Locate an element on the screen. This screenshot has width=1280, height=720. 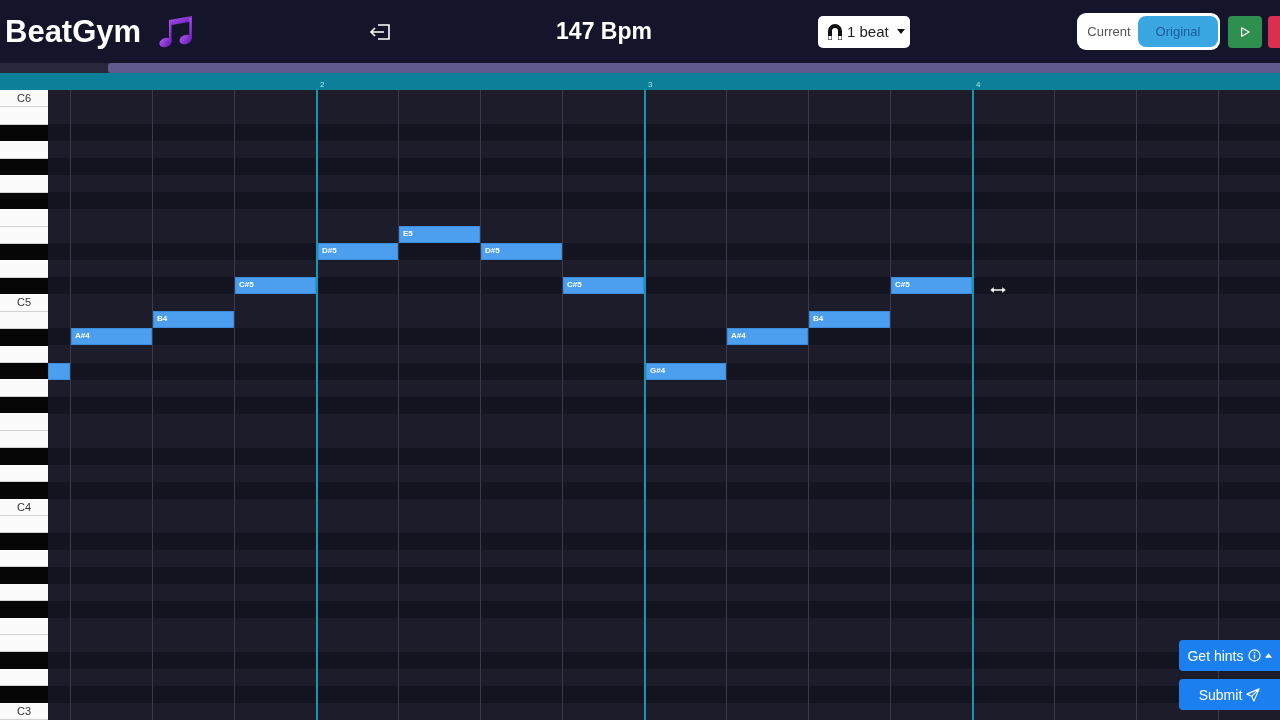
bar-number: 3 is located at coordinates (650, 85).